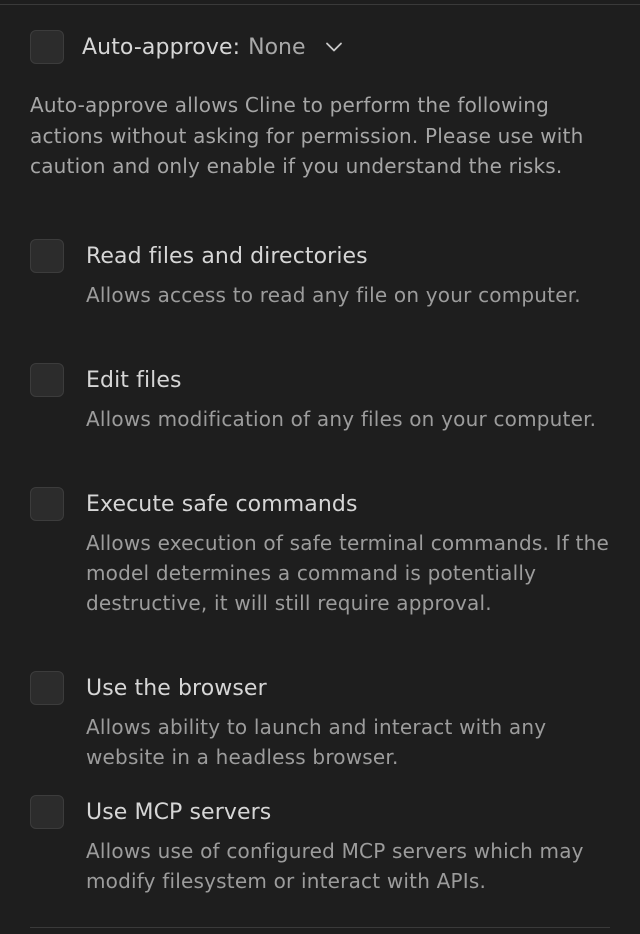 The height and width of the screenshot is (934, 640). What do you see at coordinates (47, 256) in the screenshot?
I see `read-files-checkbox` at bounding box center [47, 256].